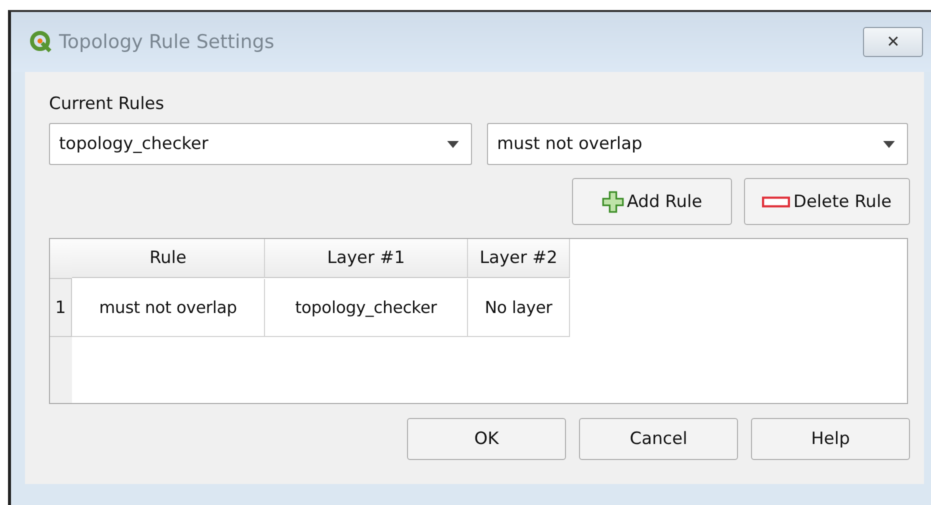  I want to click on corner-header, so click(61, 259).